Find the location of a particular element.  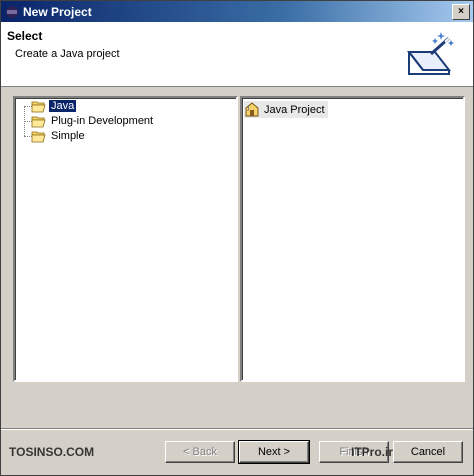

tree-item-simple: Simple is located at coordinates (59, 136).